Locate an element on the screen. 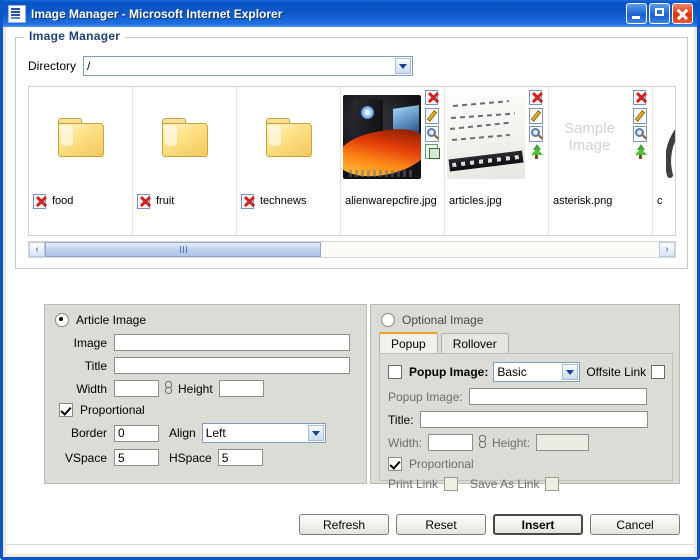 This screenshot has height=560, width=700. save-as-link-checkbox is located at coordinates (552, 484).